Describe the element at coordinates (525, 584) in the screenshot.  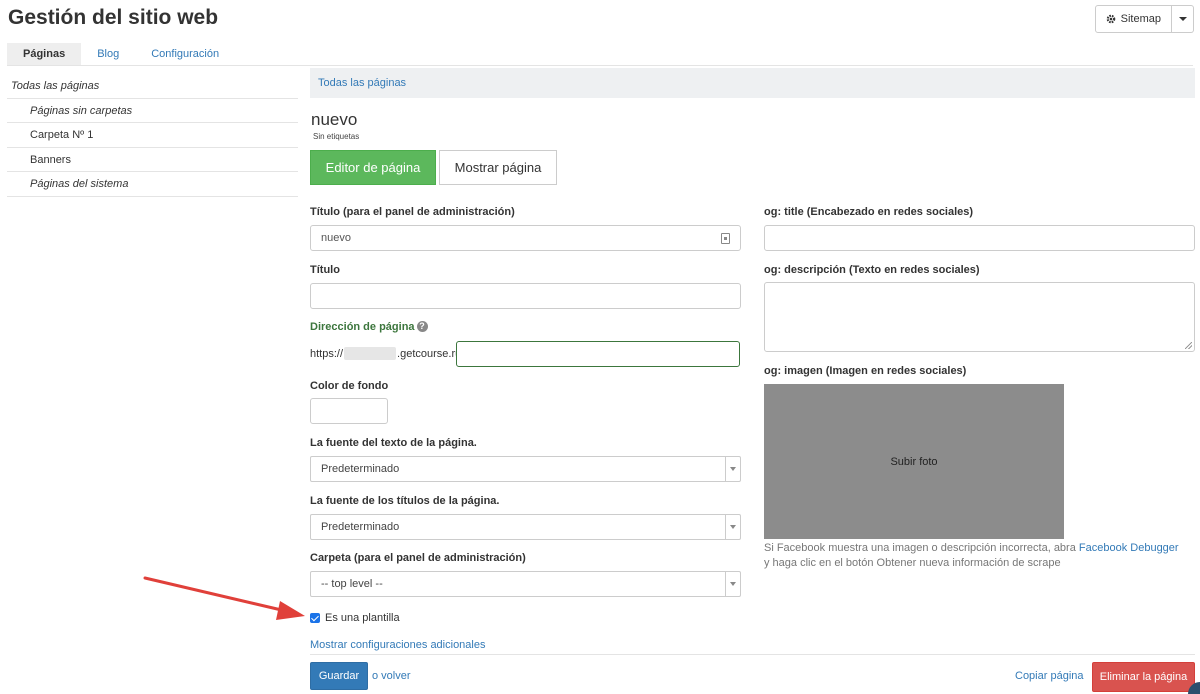
I see `folder-select: -- top level --` at that location.